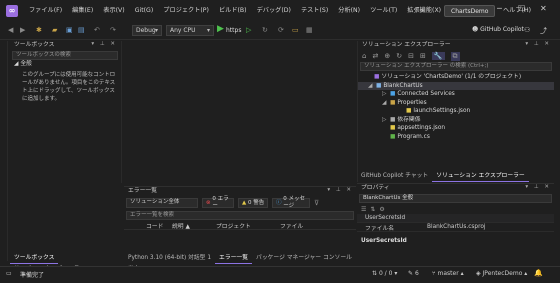 This screenshot has height=283, width=560. I want to click on forward-icon: ▶, so click(22, 30).